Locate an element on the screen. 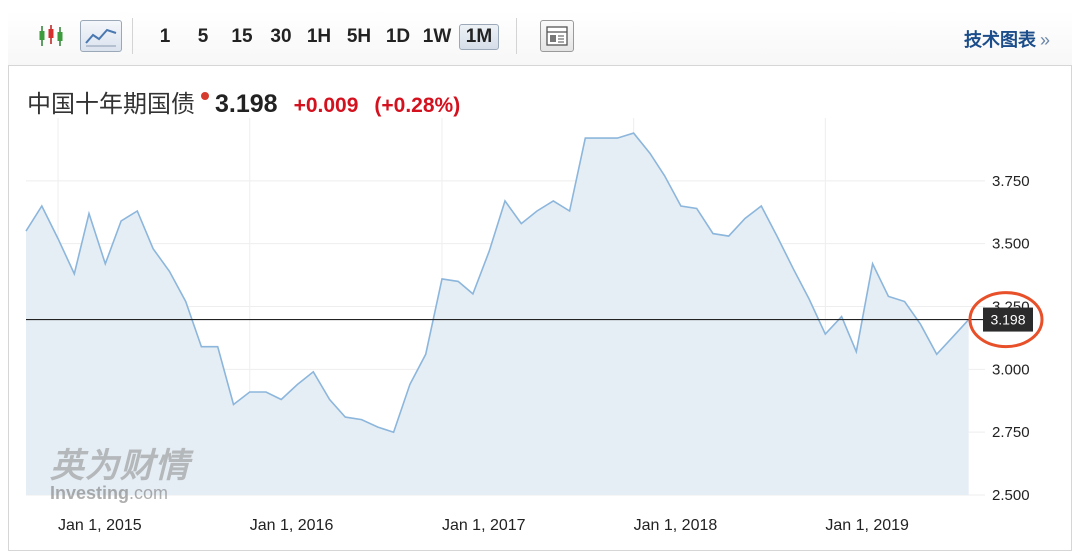 The height and width of the screenshot is (553, 1080). watermark-en: Investing.com is located at coordinates (120, 493).